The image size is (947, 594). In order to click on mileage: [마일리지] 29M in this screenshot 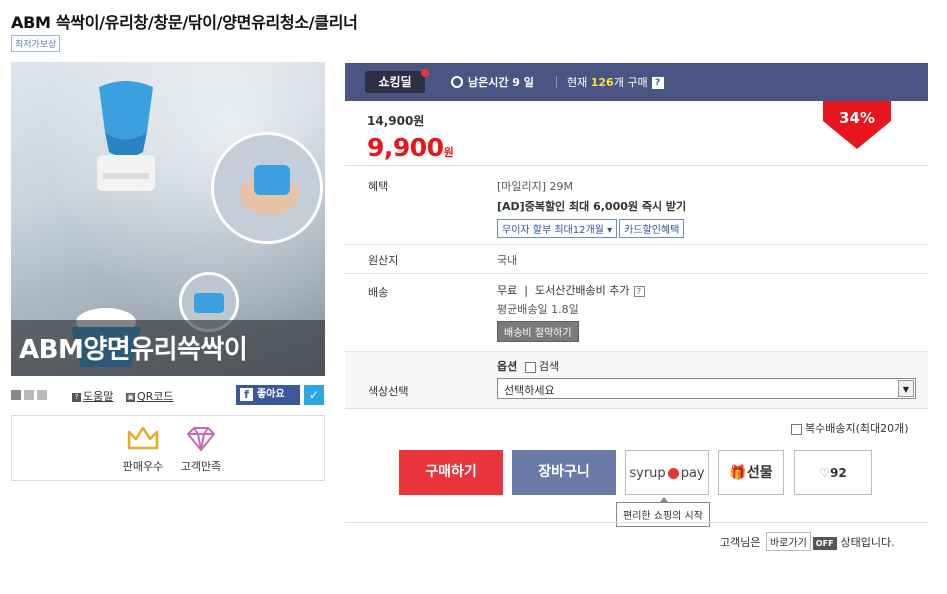, I will do `click(535, 186)`.